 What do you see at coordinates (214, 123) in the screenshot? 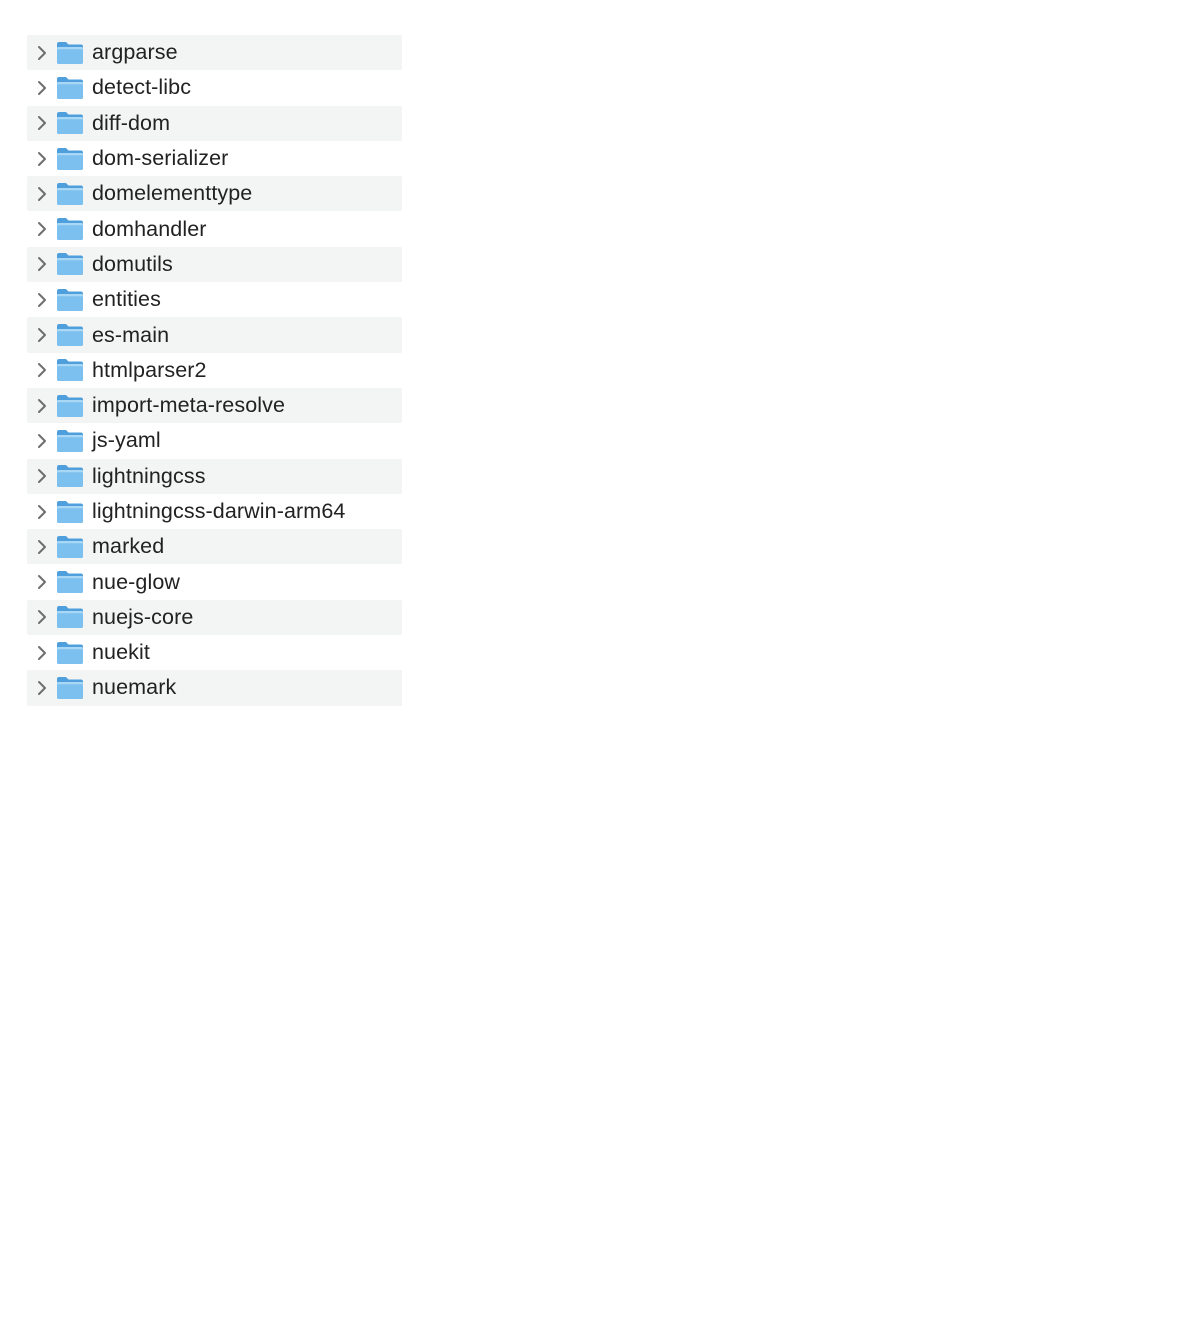
I see `list-item: diff-dom` at bounding box center [214, 123].